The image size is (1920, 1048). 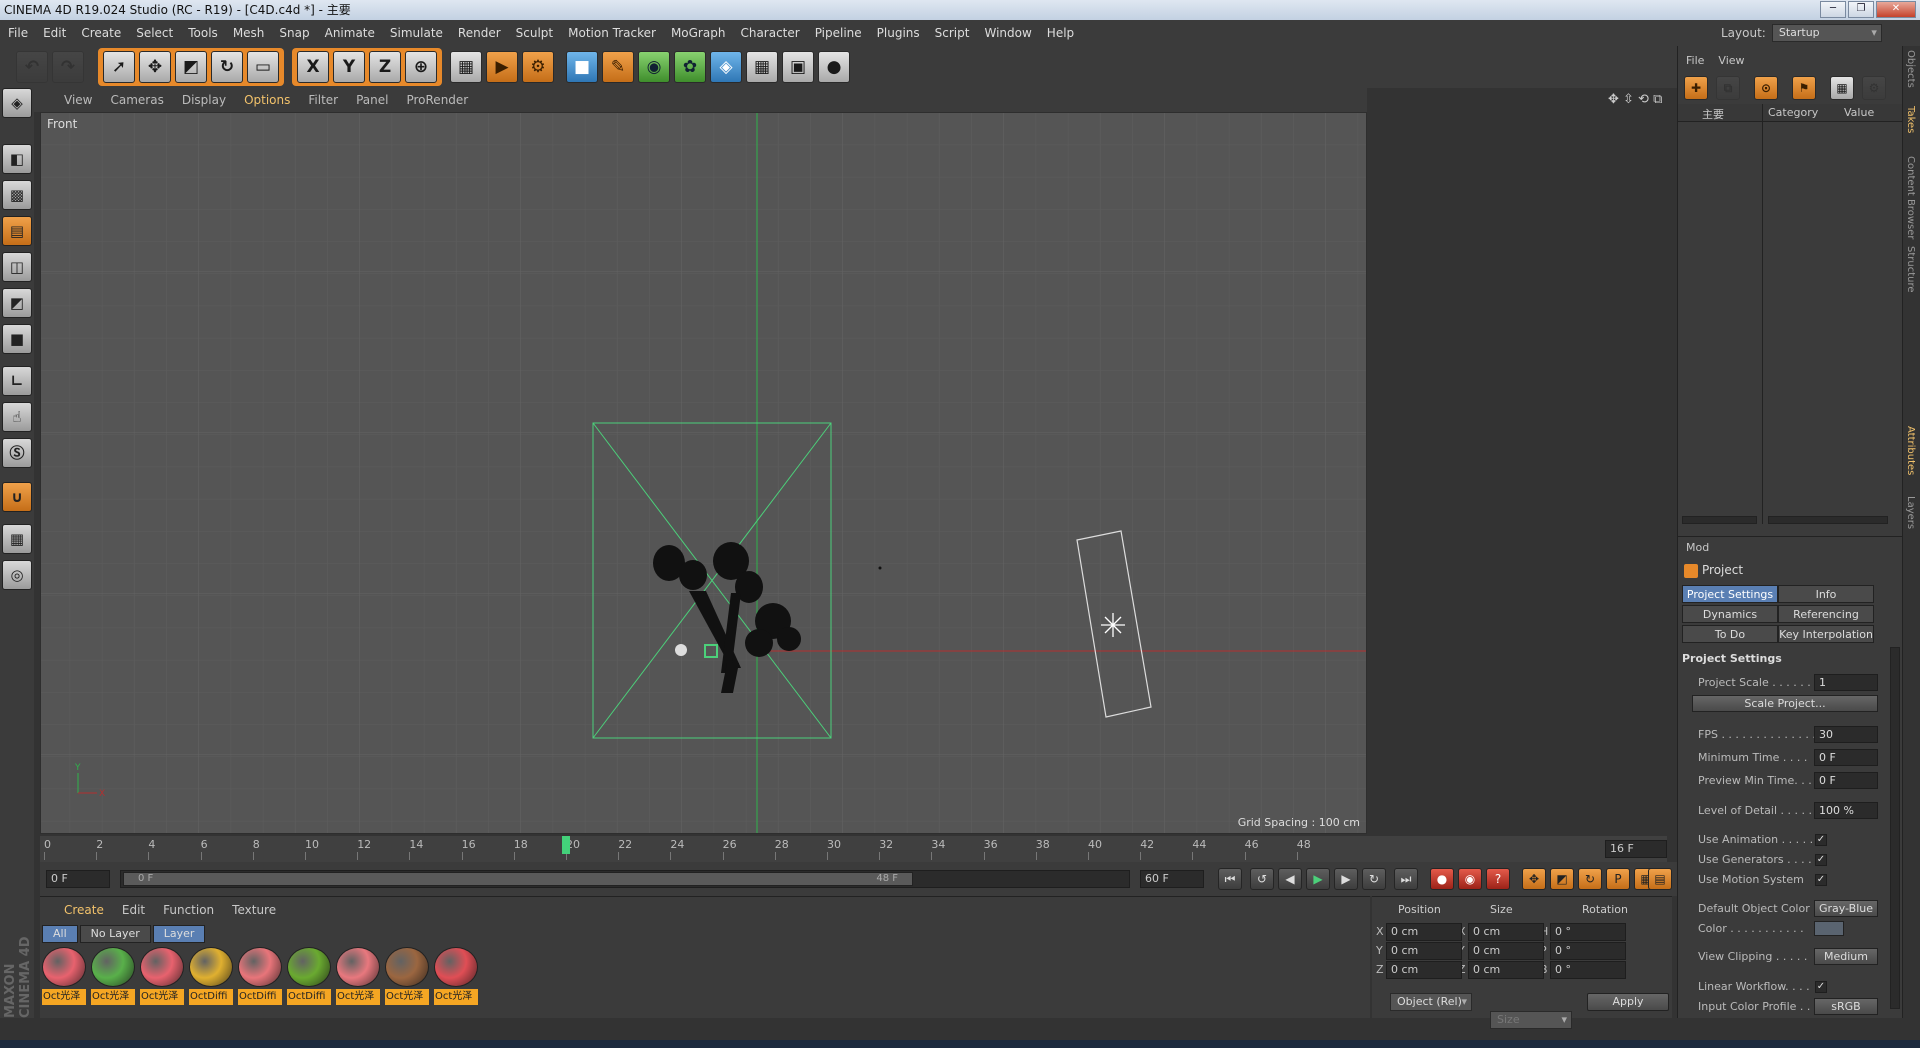 I want to click on lock-icon: ⚙, so click(x=1874, y=88).